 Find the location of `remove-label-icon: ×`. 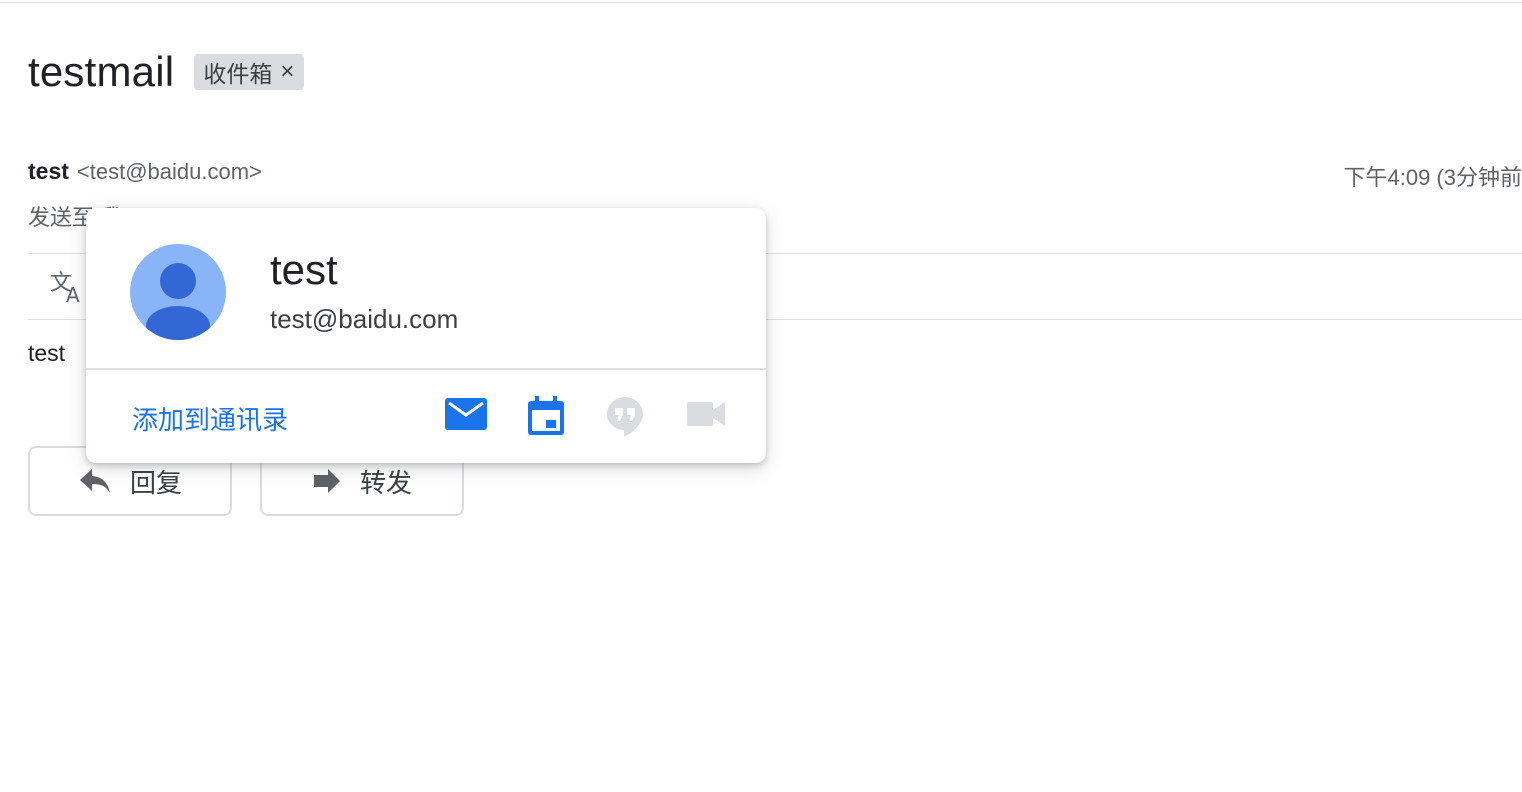

remove-label-icon: × is located at coordinates (287, 72).